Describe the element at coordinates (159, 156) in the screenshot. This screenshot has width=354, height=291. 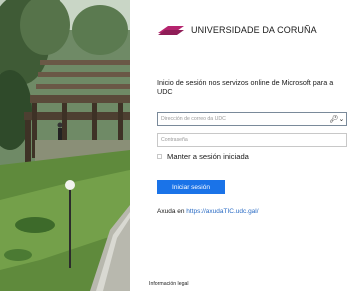
I see `remember-checkbox` at that location.